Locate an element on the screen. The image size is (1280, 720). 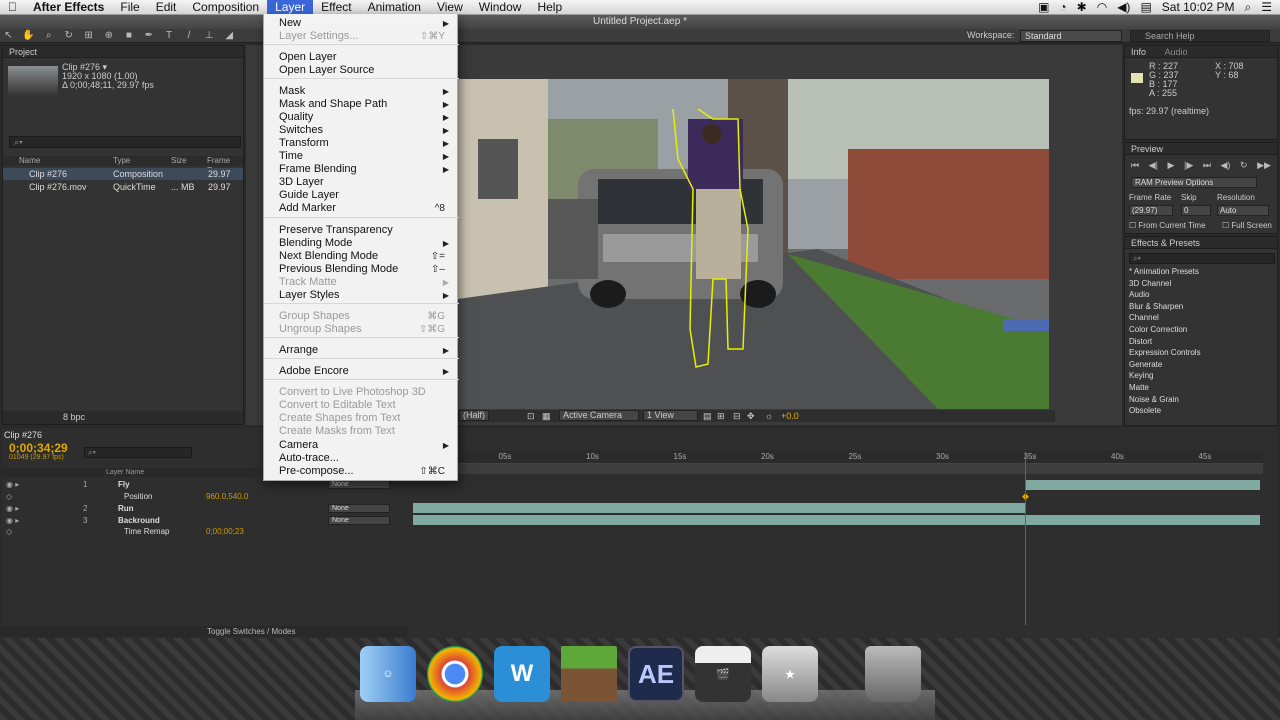
menu-window: Window is located at coordinates (500, 7).